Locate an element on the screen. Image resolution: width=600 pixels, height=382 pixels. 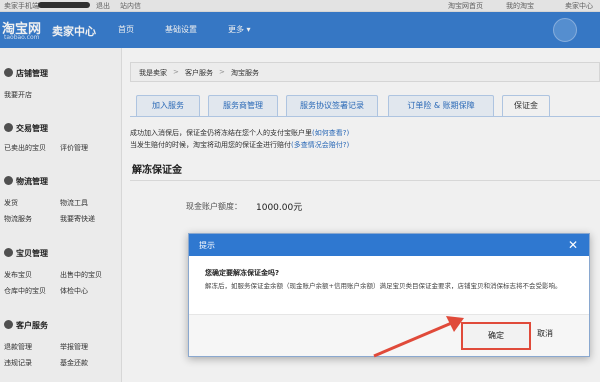
dialog-question: 您确定要解冻保证金吗? is located at coordinates (242, 273).